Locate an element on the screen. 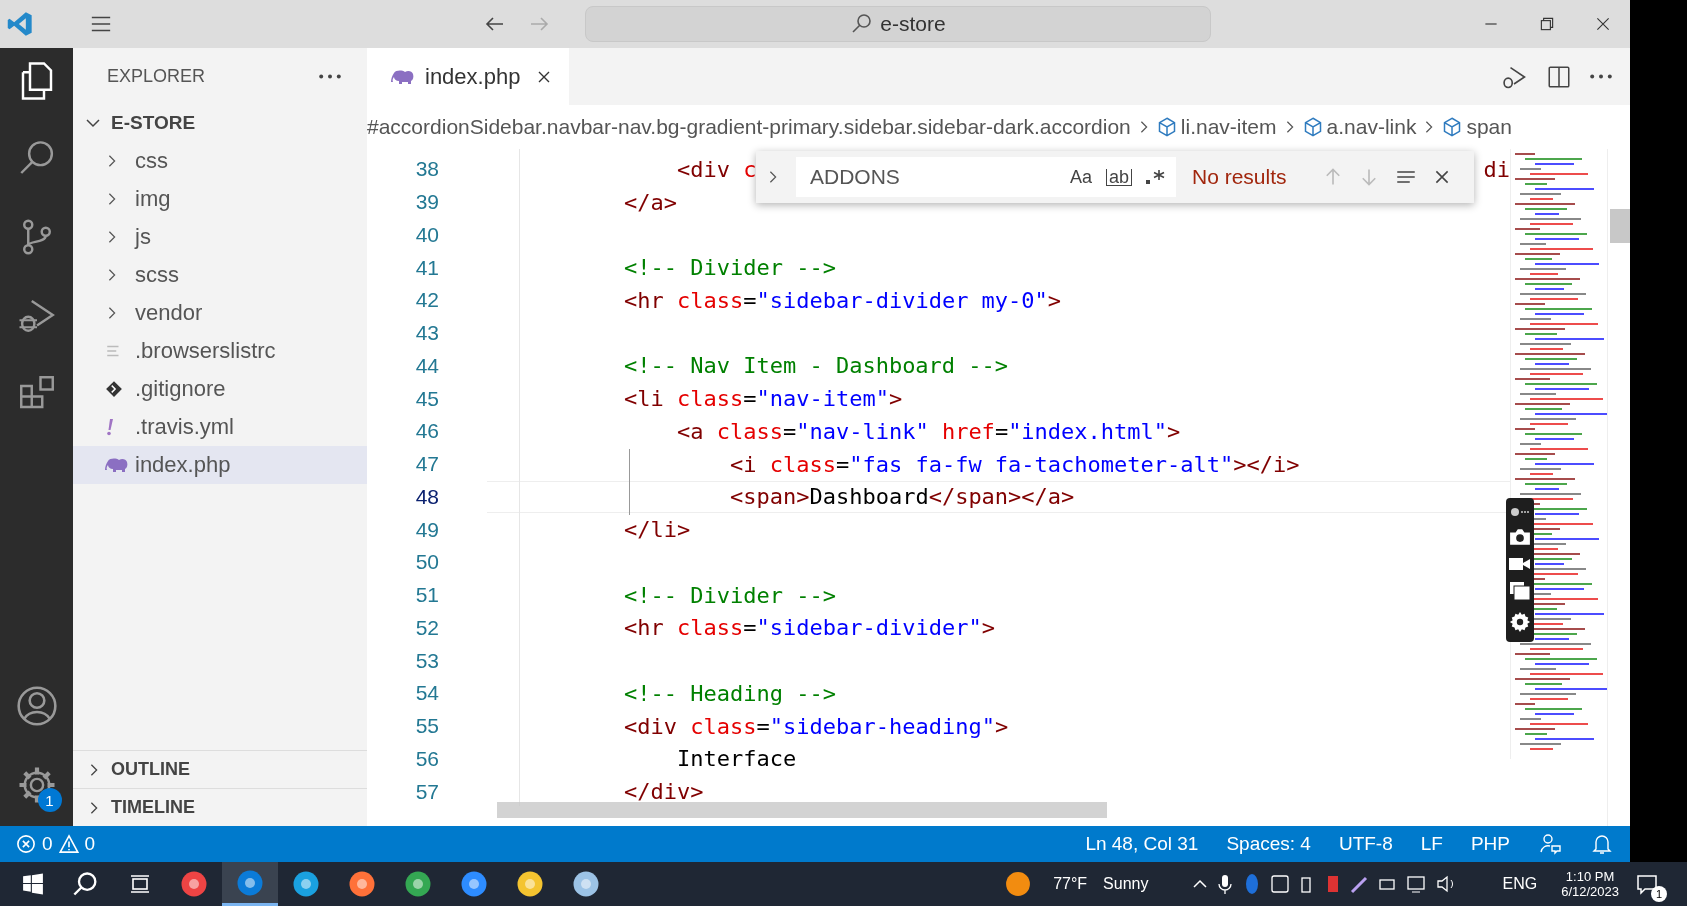 This screenshot has width=1687, height=906. code-line: <i class="fas fa-fw fa-tachometer-alt"></i> is located at coordinates (1014, 464).